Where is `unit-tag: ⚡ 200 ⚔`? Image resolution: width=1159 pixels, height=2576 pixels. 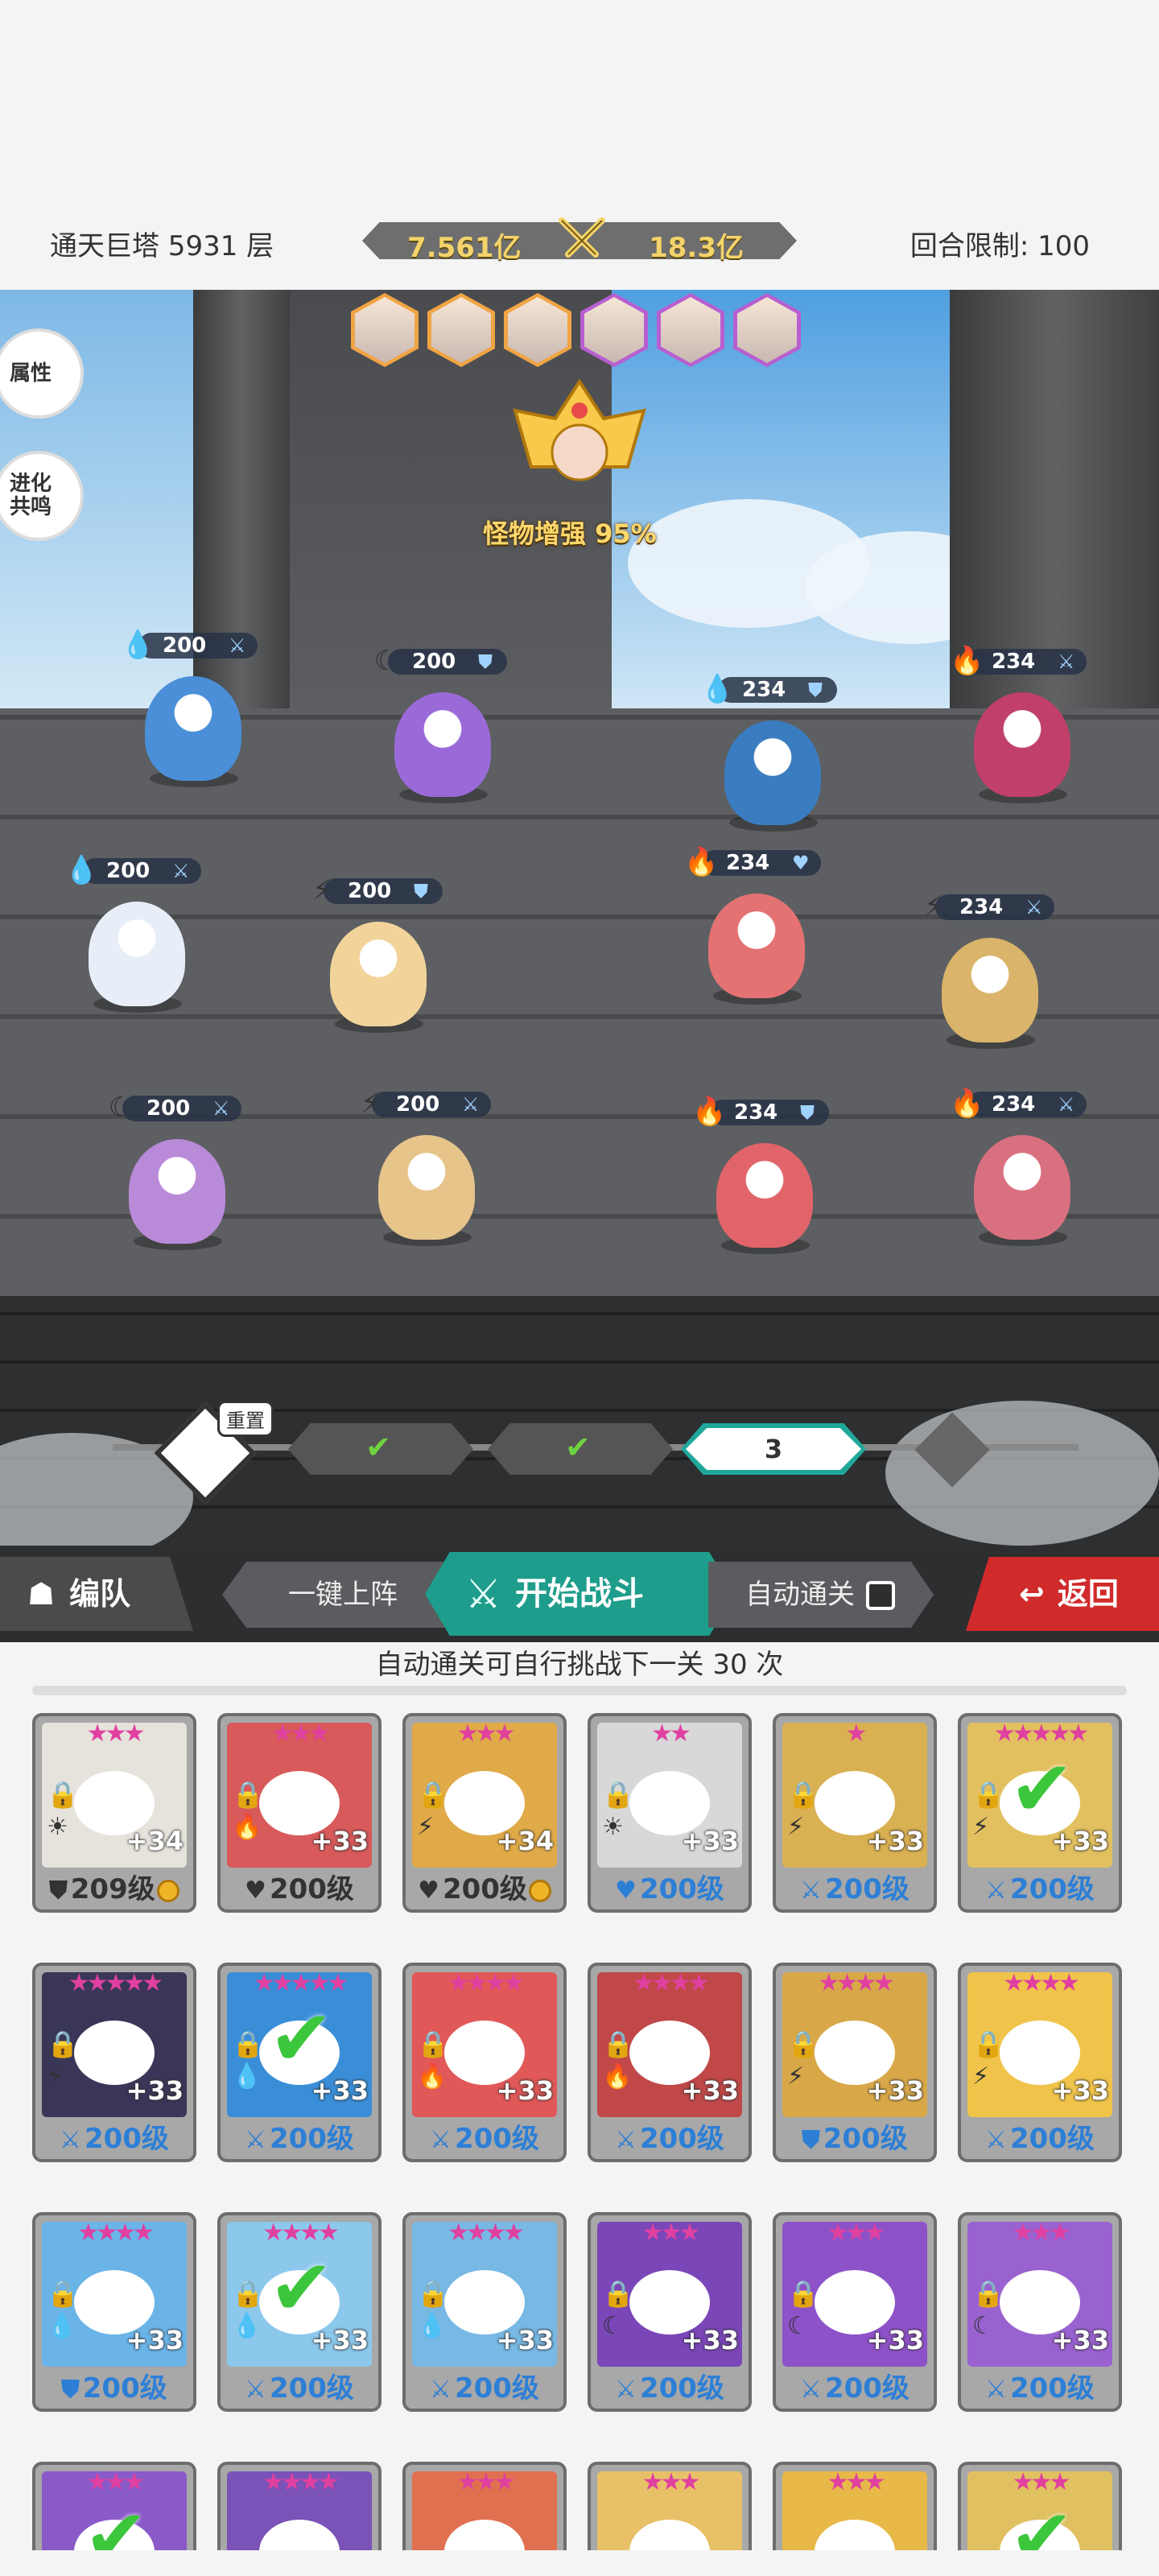 unit-tag: ⚡ 200 ⚔ is located at coordinates (422, 1104).